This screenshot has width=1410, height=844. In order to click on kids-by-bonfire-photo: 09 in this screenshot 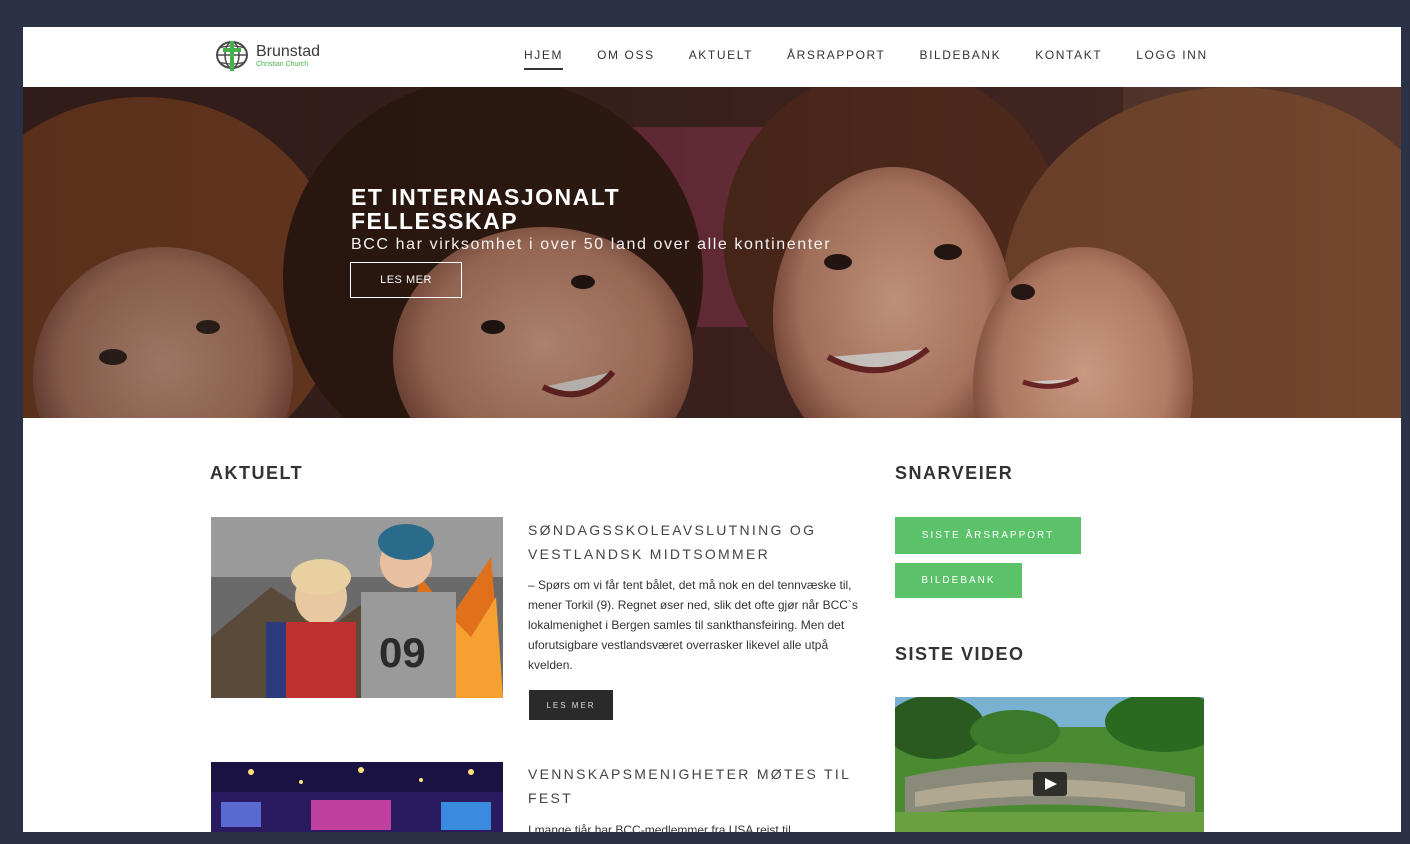, I will do `click(357, 607)`.